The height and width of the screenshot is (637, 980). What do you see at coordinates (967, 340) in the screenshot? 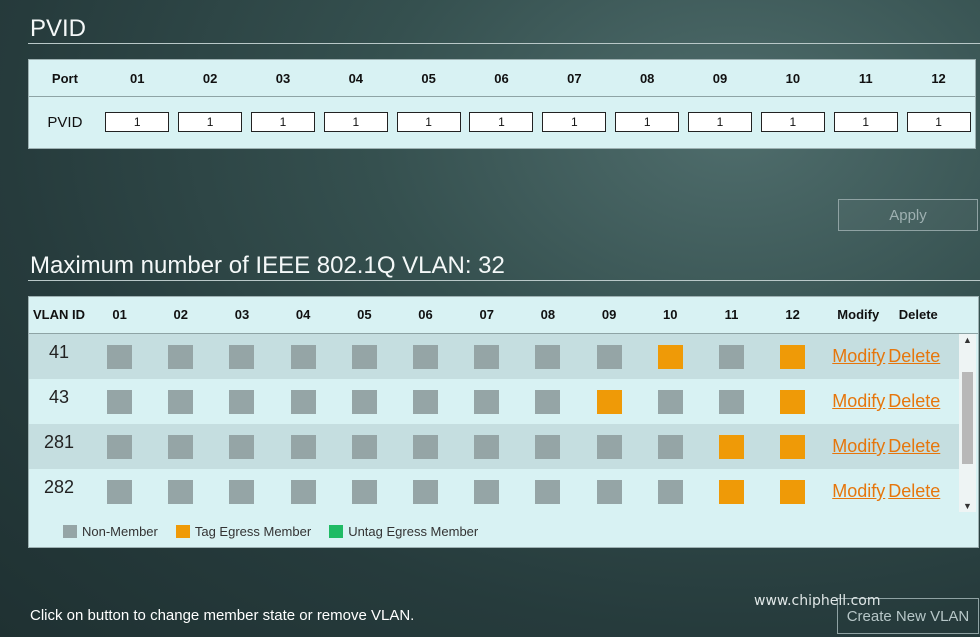
I see `scroll-up-arrow-icon: ▲` at bounding box center [967, 340].